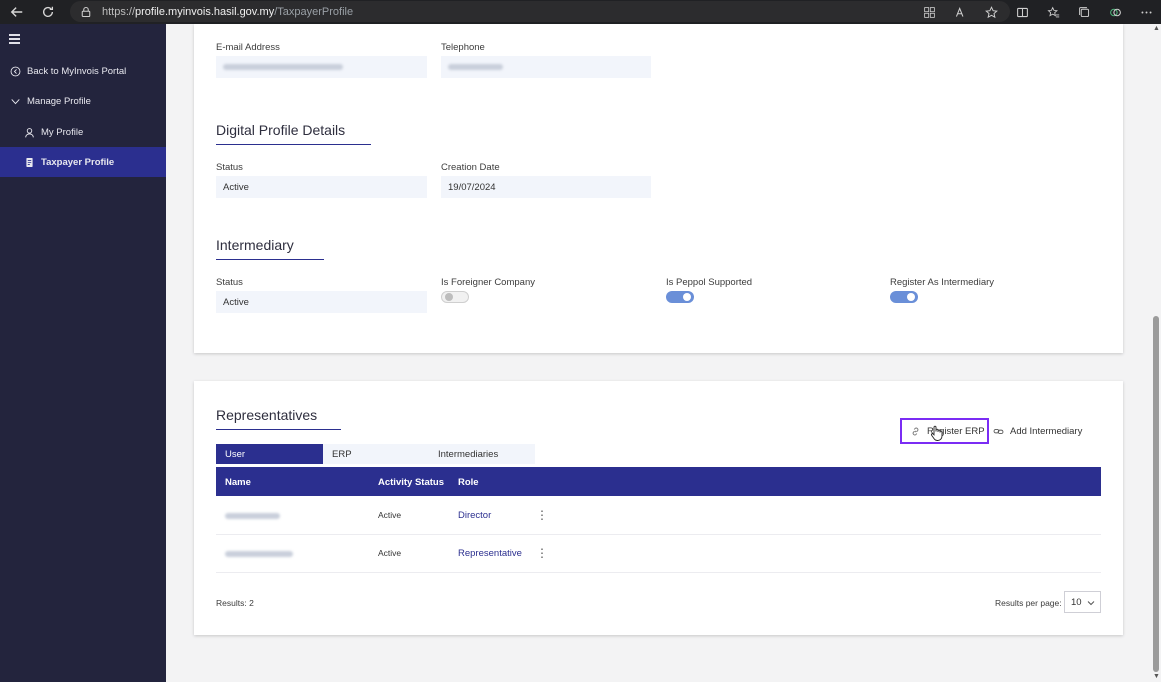 The width and height of the screenshot is (1161, 682). What do you see at coordinates (376, 454) in the screenshot?
I see `tab-erp: ERP` at bounding box center [376, 454].